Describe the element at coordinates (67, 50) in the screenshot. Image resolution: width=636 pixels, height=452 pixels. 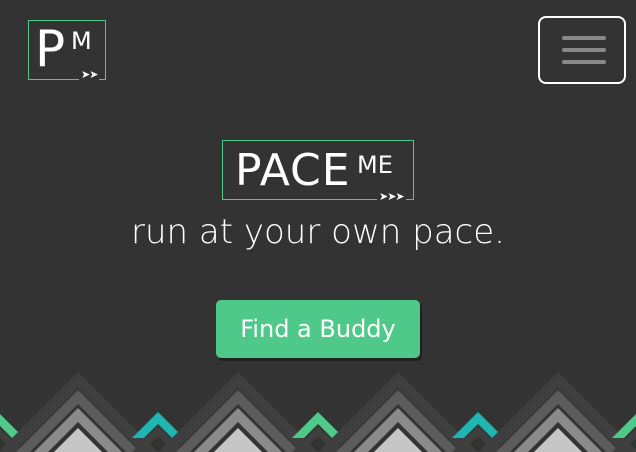
I see `brand-logo: P M ➤➤` at that location.